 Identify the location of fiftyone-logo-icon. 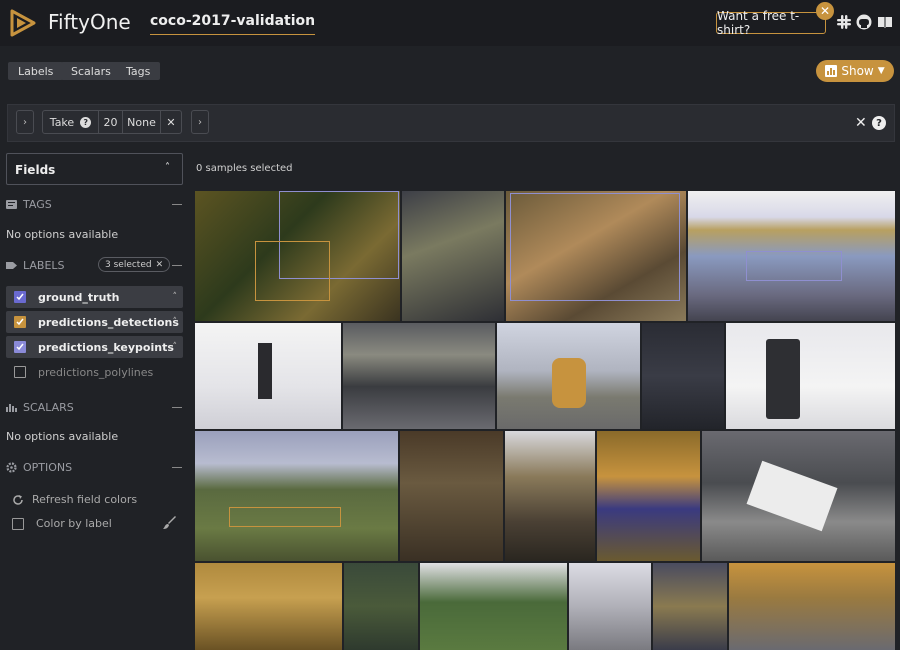
(23, 23).